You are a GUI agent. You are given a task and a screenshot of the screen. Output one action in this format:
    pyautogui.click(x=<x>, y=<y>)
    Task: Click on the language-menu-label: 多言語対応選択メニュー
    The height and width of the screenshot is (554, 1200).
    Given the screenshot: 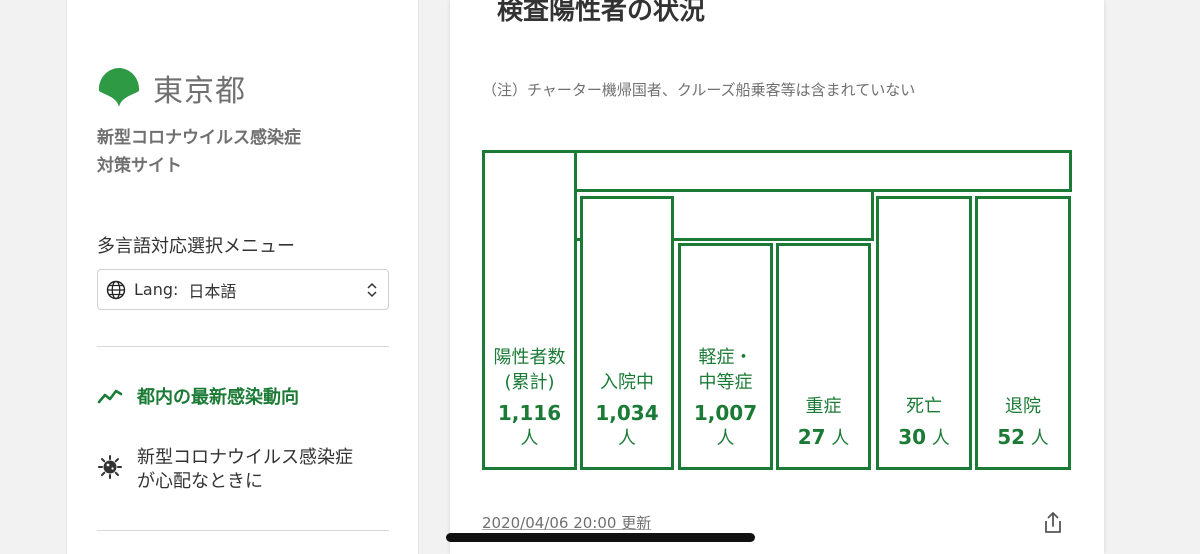 What is the action you would take?
    pyautogui.click(x=196, y=246)
    